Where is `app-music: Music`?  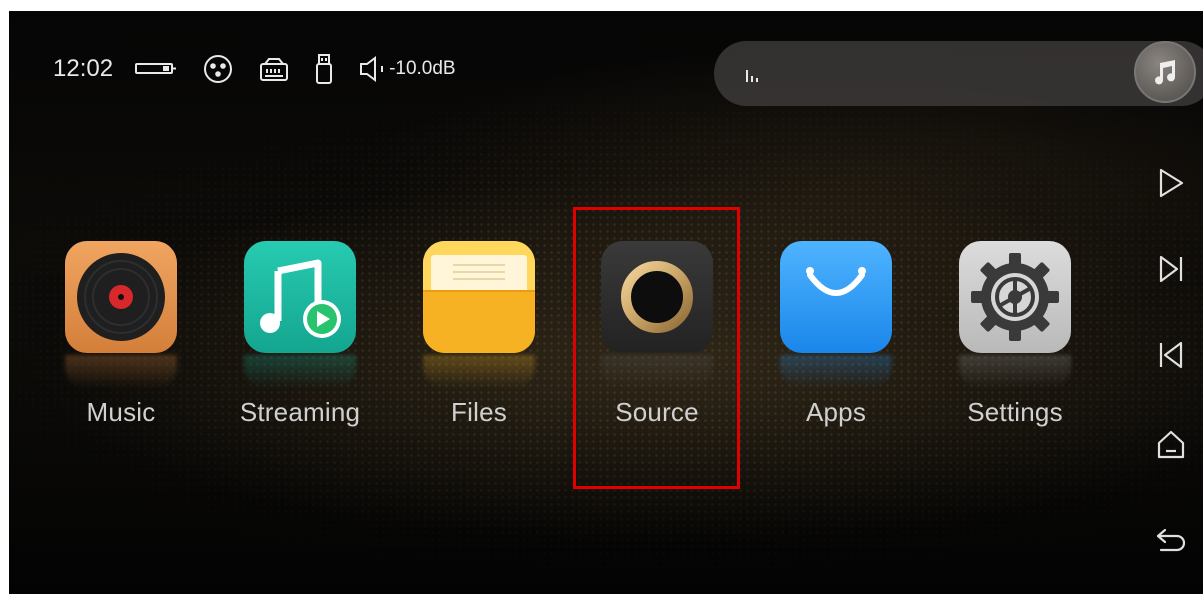
app-music: Music is located at coordinates (121, 334).